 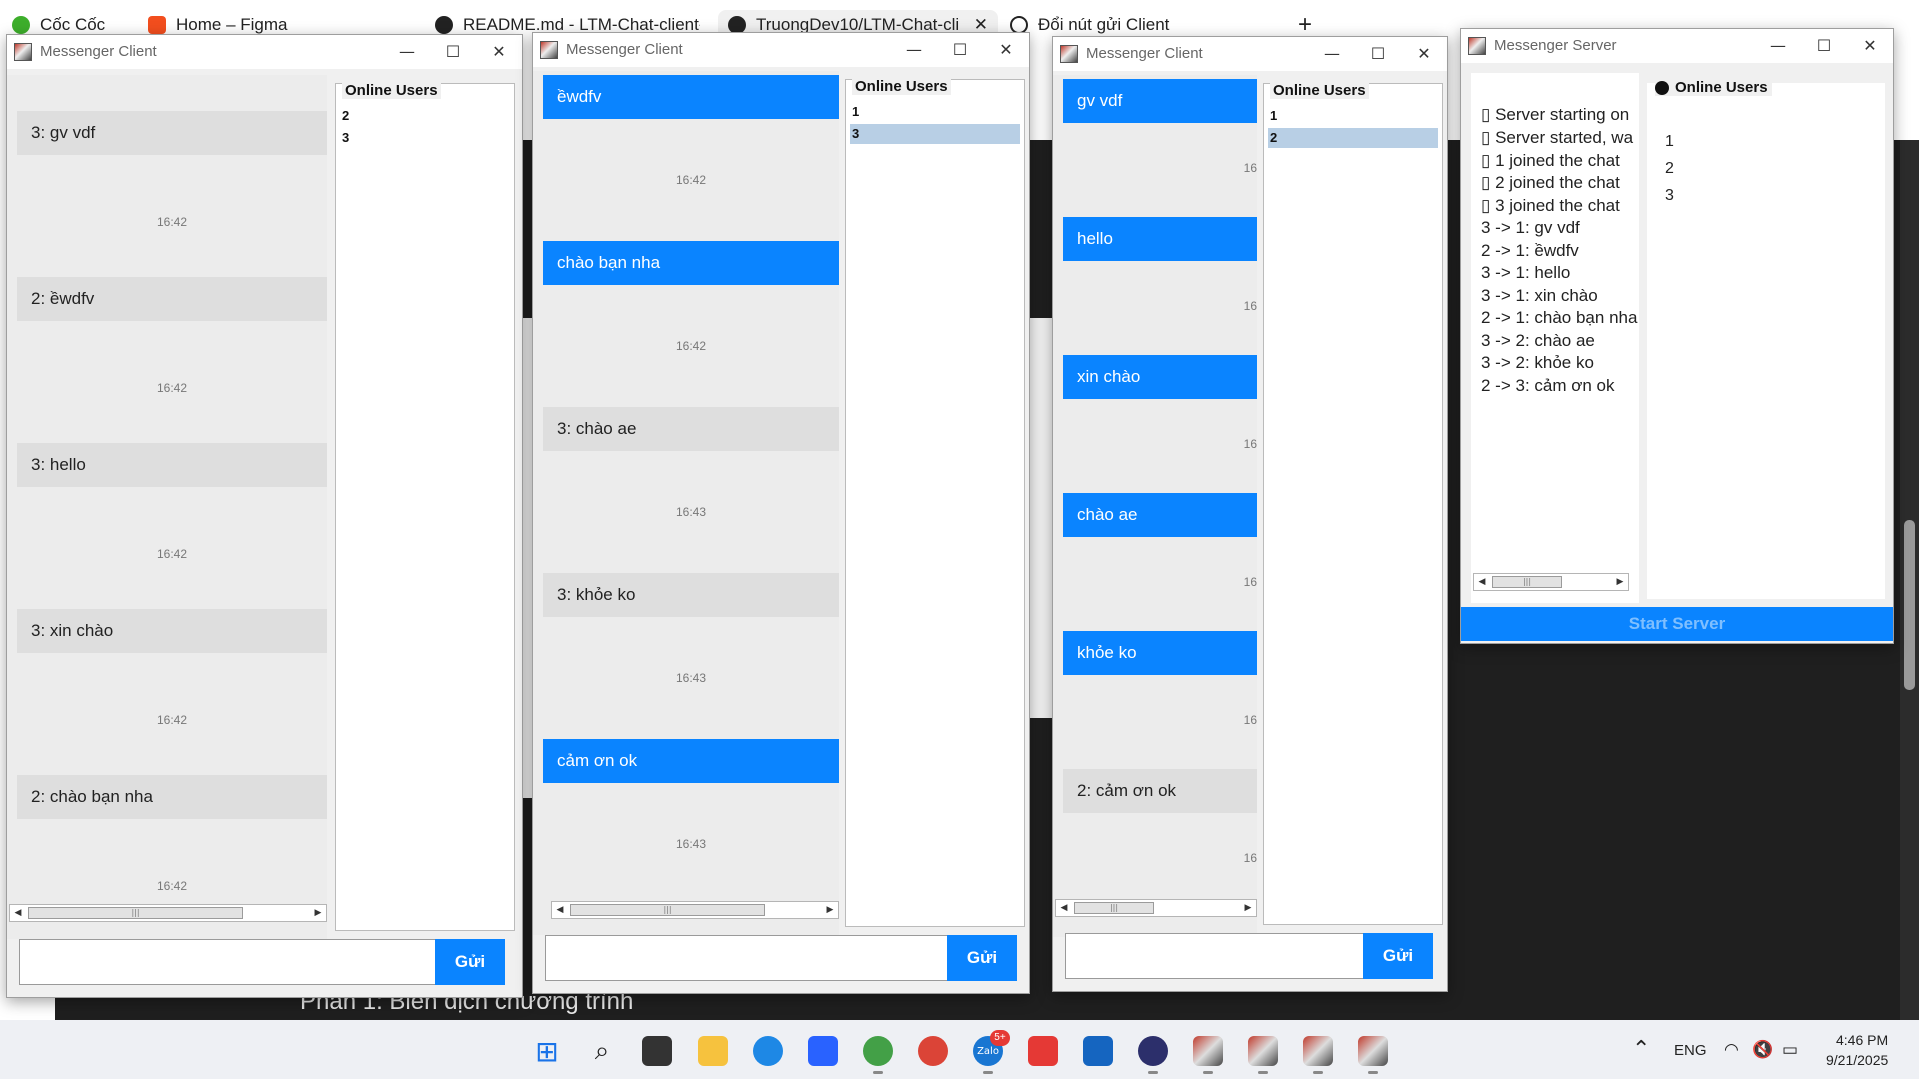 I want to click on edge-icon, so click(x=768, y=1051).